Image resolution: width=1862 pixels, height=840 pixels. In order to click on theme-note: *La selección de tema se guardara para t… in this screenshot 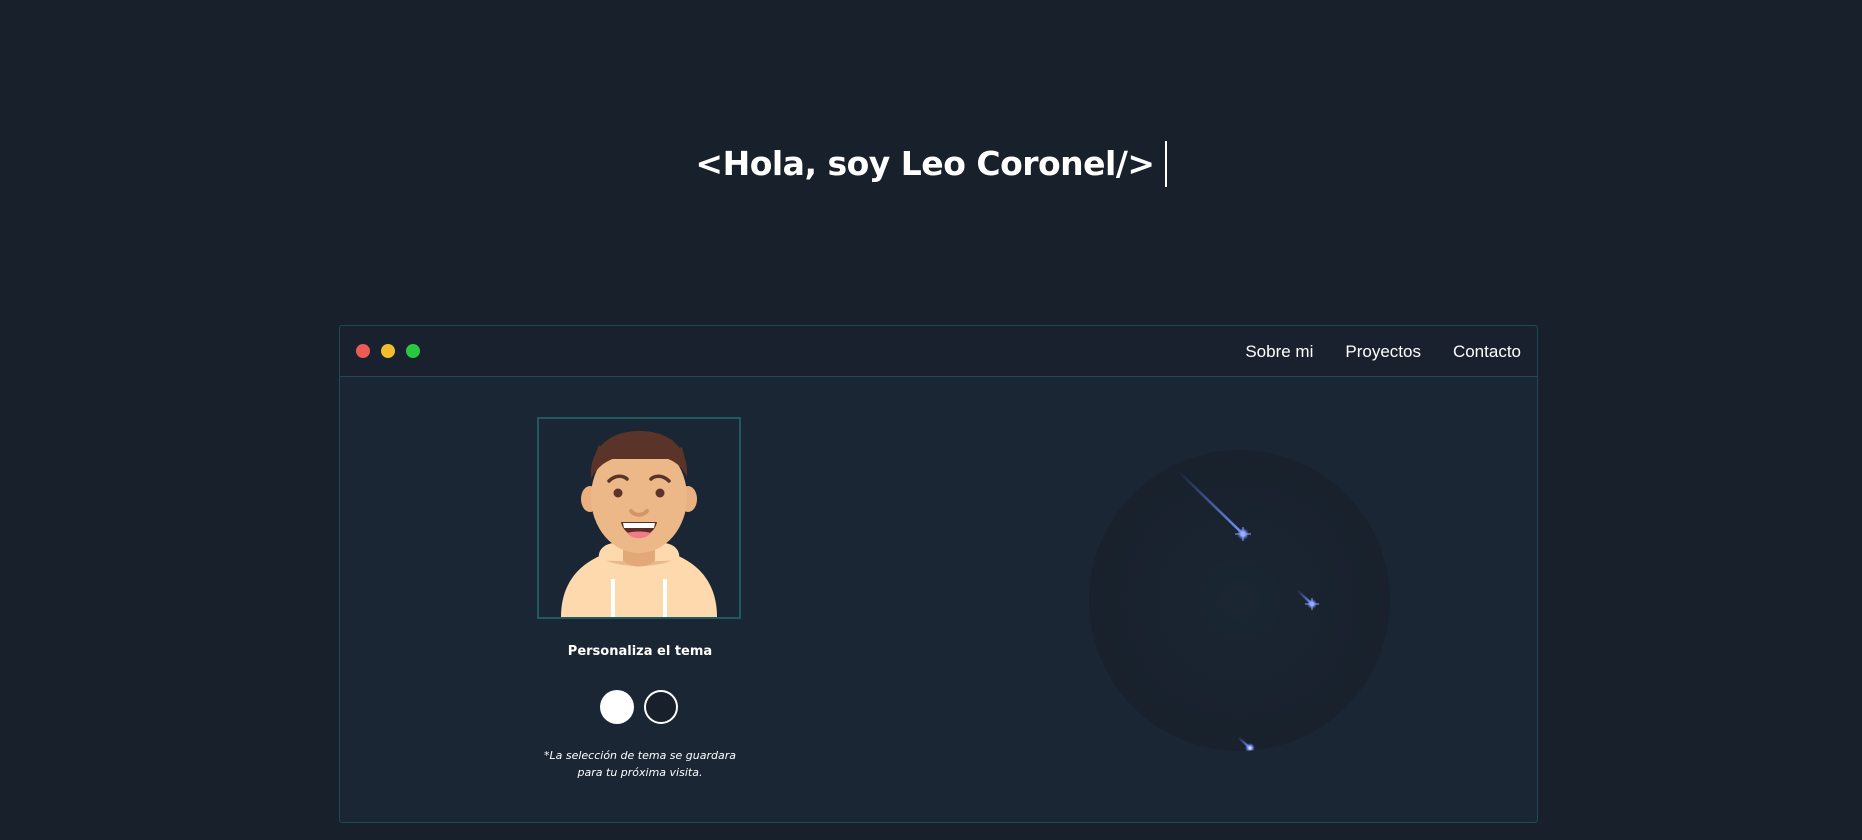, I will do `click(640, 764)`.